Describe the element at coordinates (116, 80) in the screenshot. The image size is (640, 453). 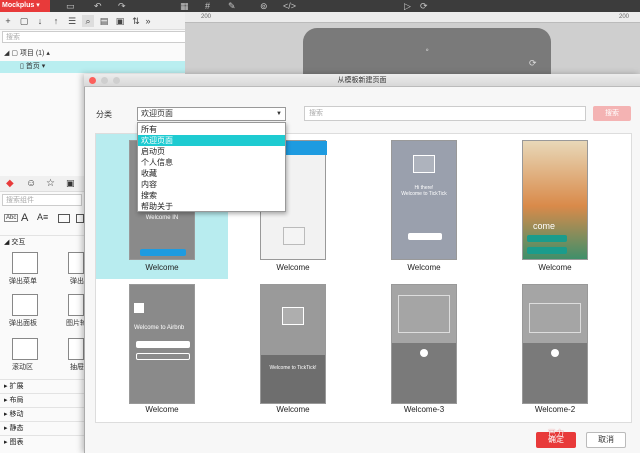
I see `maximize-window-icon` at that location.